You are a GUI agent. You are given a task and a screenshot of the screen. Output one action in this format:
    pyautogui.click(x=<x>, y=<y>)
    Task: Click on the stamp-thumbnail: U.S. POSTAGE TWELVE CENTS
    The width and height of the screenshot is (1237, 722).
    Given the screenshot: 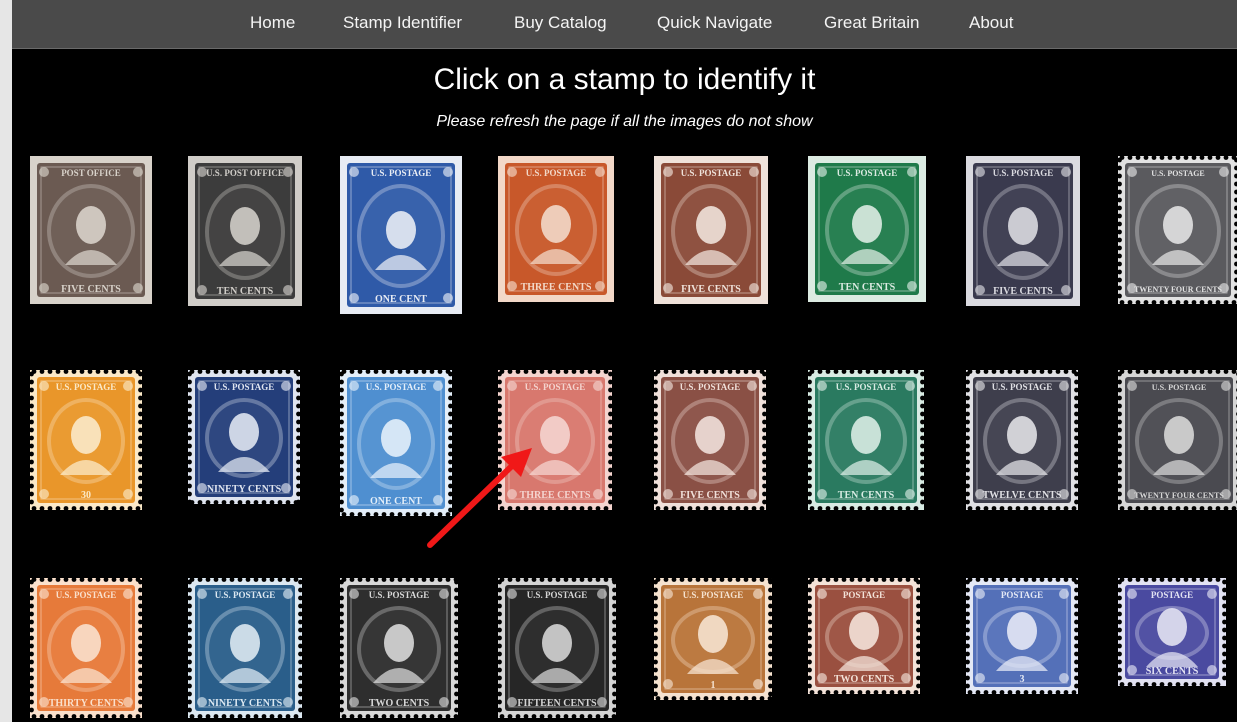 What is the action you would take?
    pyautogui.click(x=1022, y=440)
    